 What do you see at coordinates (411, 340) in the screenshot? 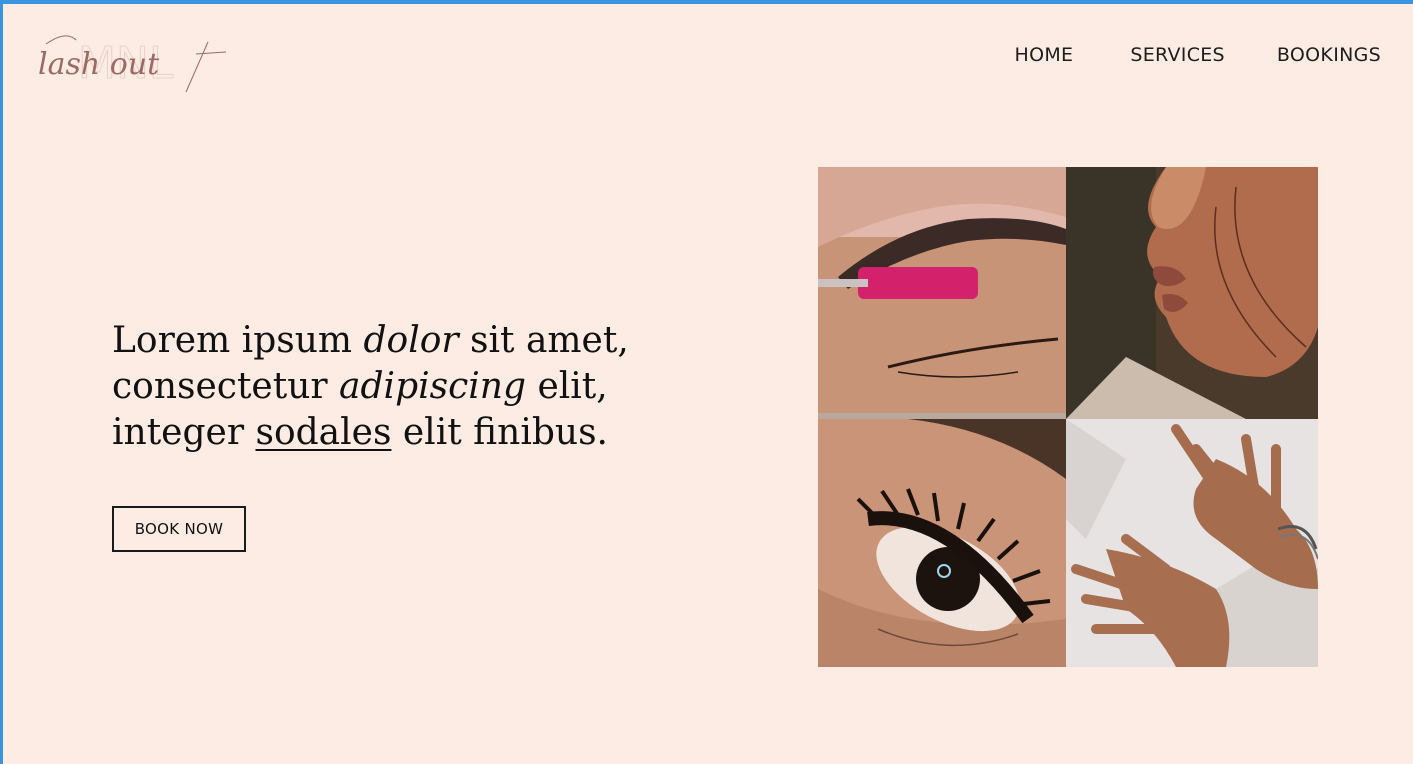
I see `hero-text-emphasis: dolor` at bounding box center [411, 340].